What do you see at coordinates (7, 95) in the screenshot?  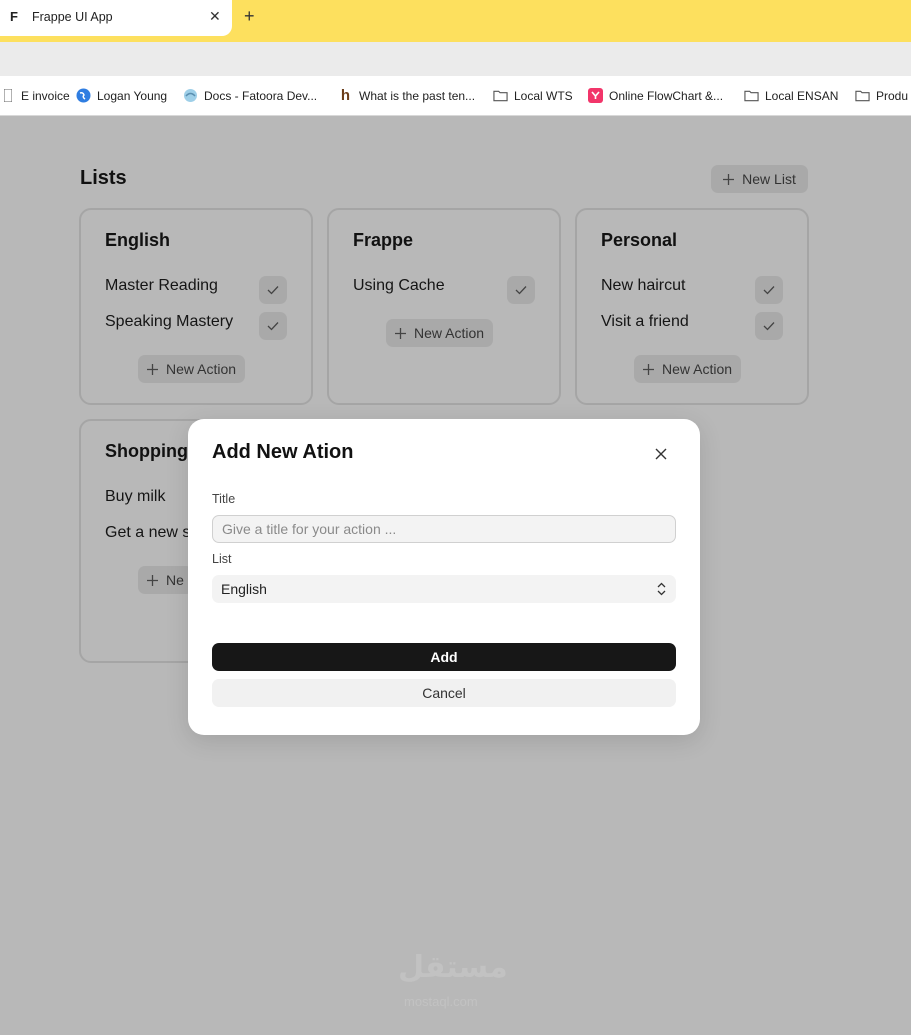 I see `page-icon` at bounding box center [7, 95].